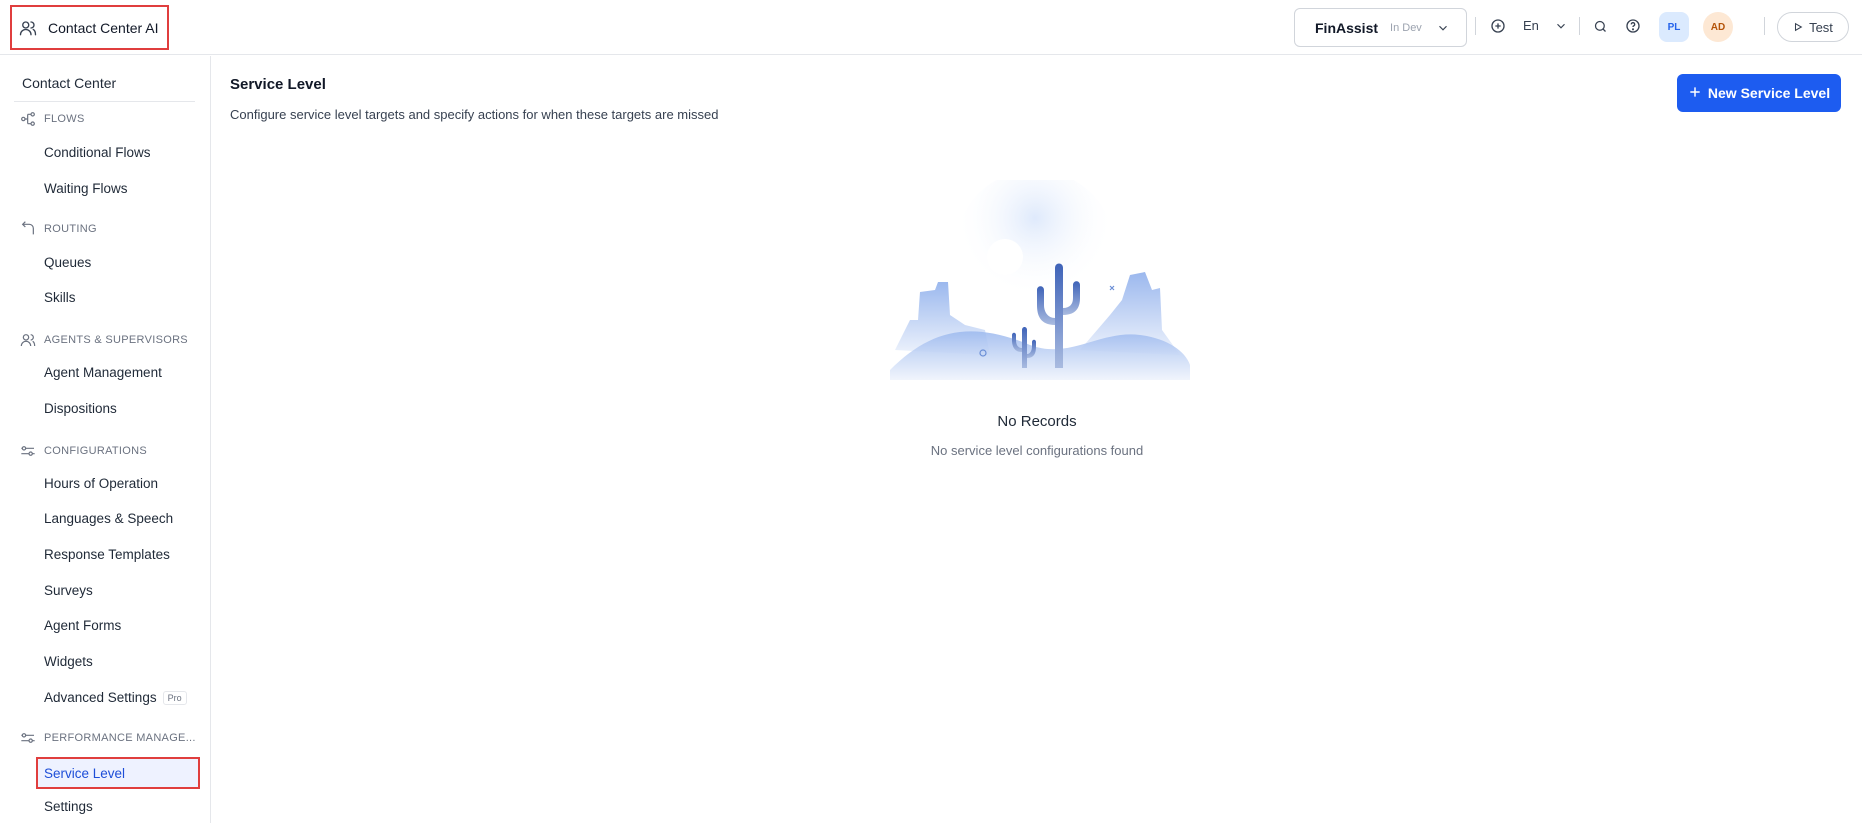  I want to click on workspace-selector: FinAssist In Dev, so click(1380, 27).